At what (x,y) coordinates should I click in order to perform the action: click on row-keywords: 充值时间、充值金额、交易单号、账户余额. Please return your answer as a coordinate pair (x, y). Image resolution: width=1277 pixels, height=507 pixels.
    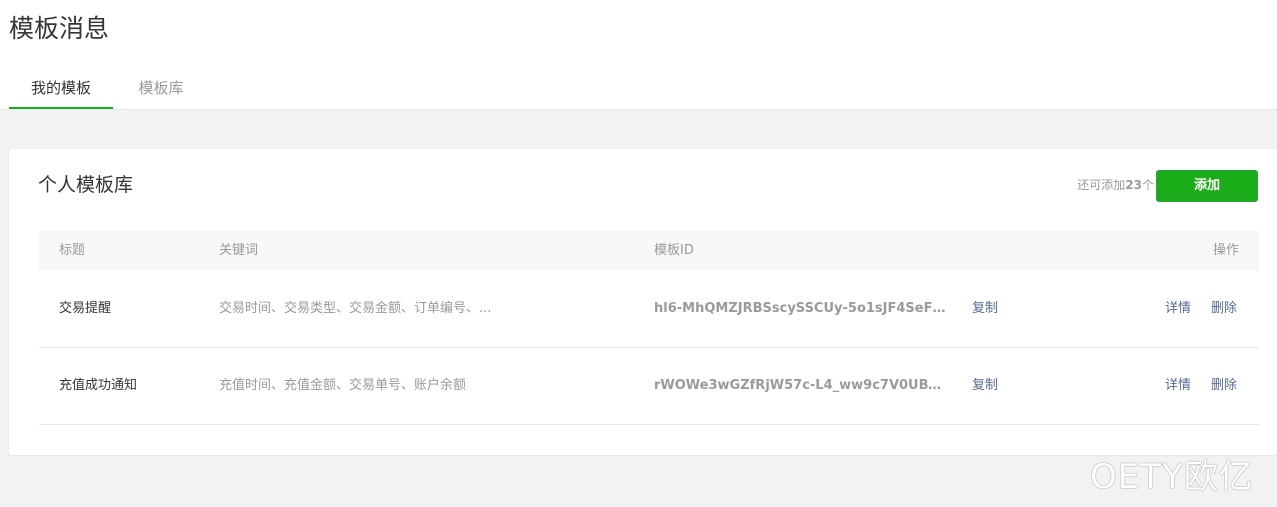
    Looking at the image, I should click on (343, 385).